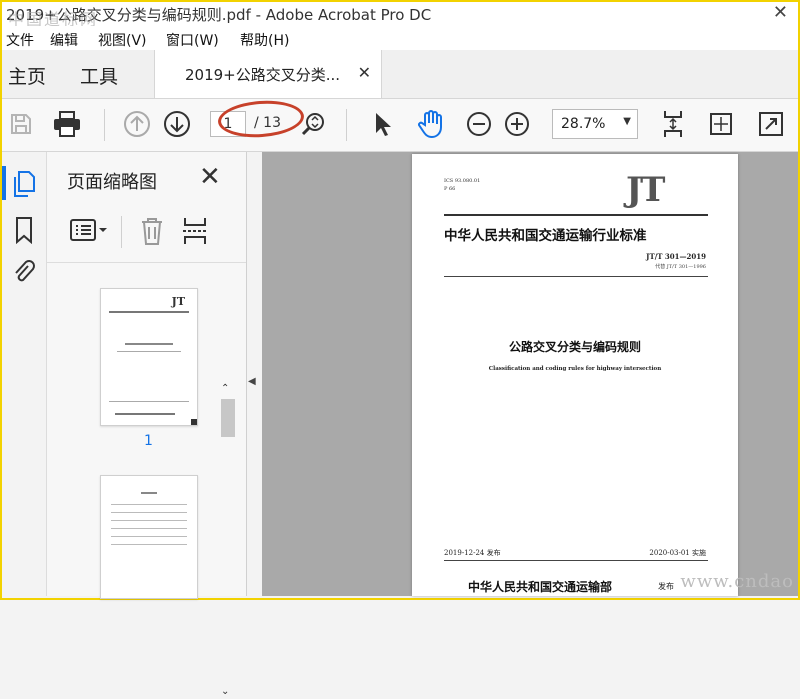  I want to click on thumbnail-scrollbar: ⌃ ⌄, so click(227, 539).